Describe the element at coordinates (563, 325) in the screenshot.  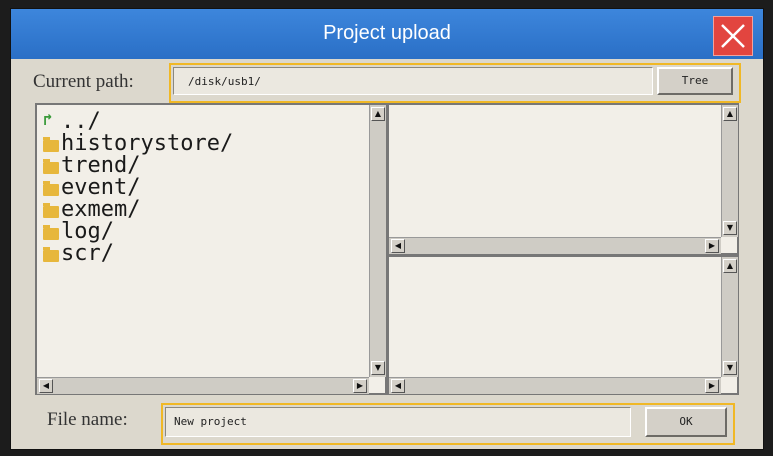
I see `right-bottom-pane: ▲ ▼ ◀ ▶` at that location.